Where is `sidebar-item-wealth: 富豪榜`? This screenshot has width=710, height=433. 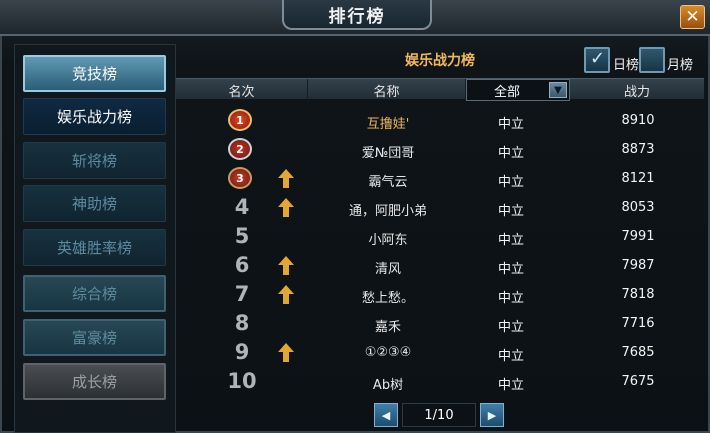
sidebar-item-wealth: 富豪榜 is located at coordinates (94, 337).